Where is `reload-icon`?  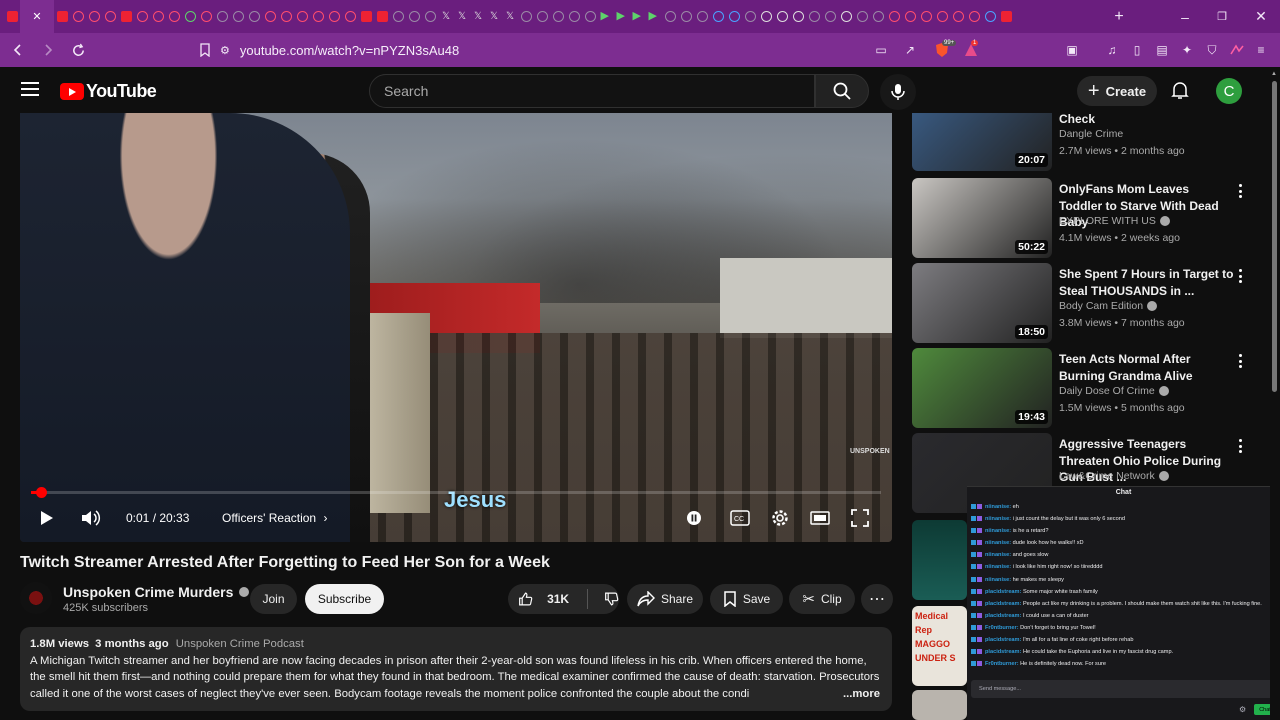 reload-icon is located at coordinates (78, 50).